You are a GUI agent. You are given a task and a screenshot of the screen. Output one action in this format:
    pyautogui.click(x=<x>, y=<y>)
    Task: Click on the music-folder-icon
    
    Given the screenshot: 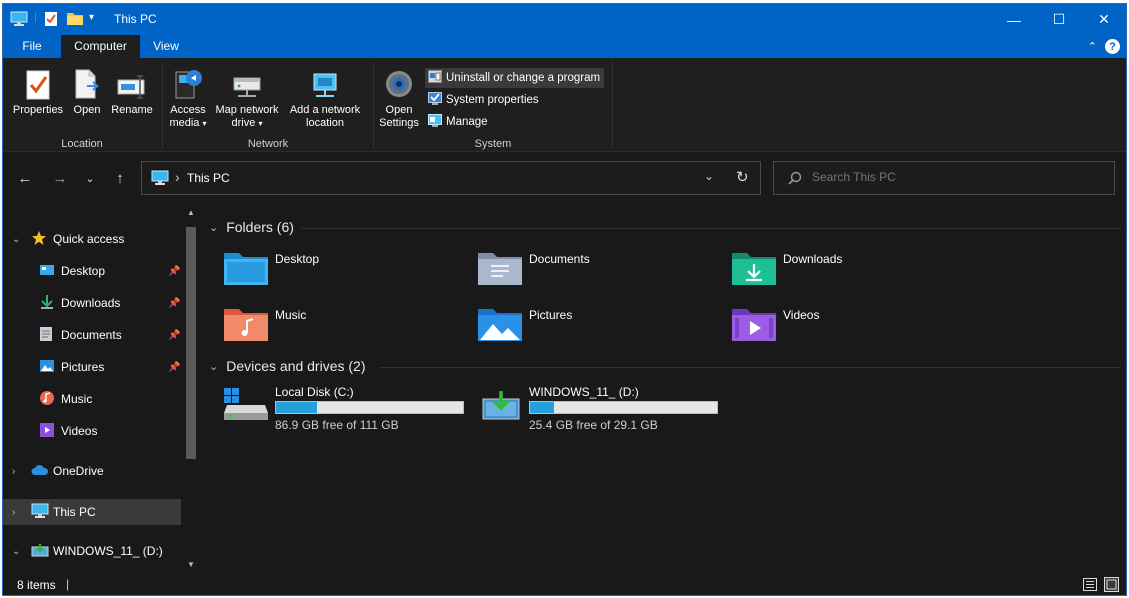 What is the action you would take?
    pyautogui.click(x=246, y=325)
    